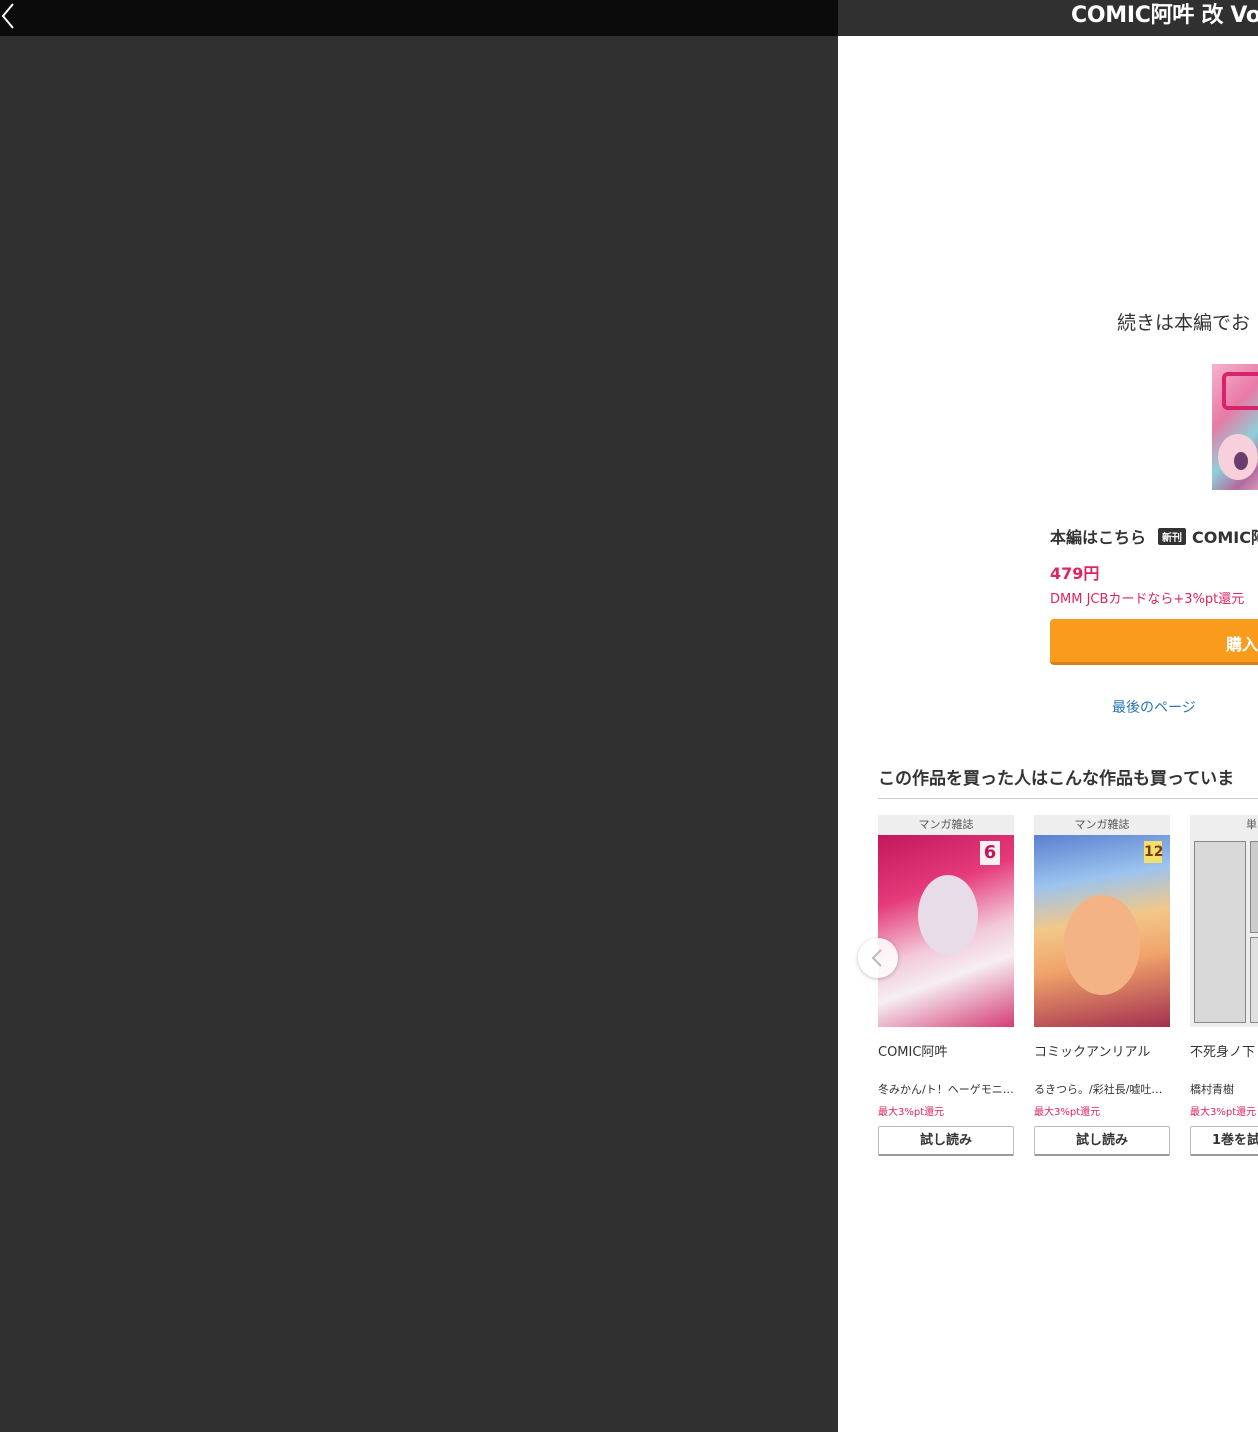  I want to click on reader-topbar, so click(419, 18).